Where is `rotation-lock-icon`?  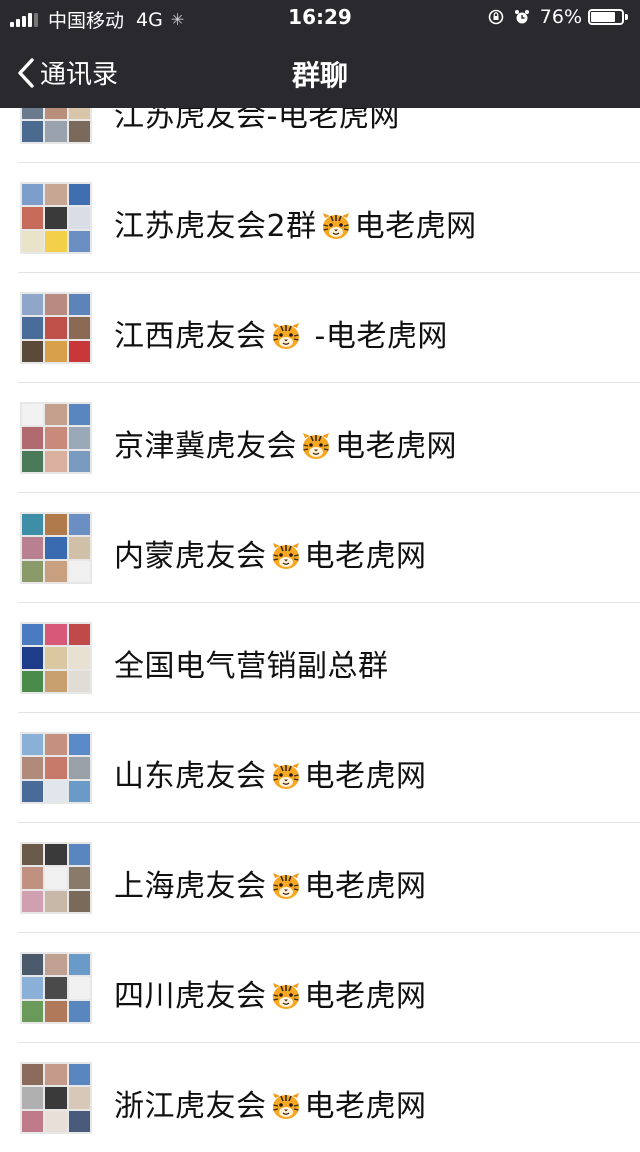
rotation-lock-icon is located at coordinates (496, 17).